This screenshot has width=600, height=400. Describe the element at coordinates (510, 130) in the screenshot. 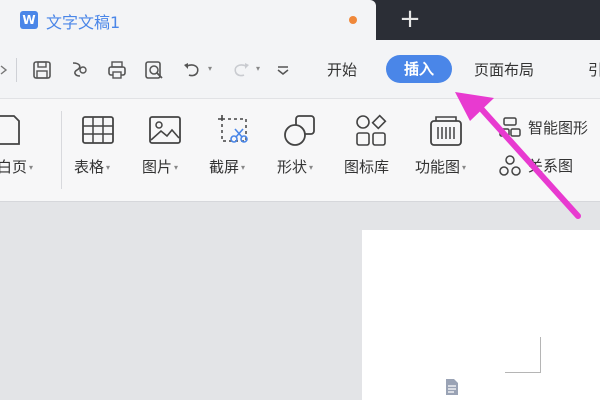

I see `smart-graphic-icon` at that location.